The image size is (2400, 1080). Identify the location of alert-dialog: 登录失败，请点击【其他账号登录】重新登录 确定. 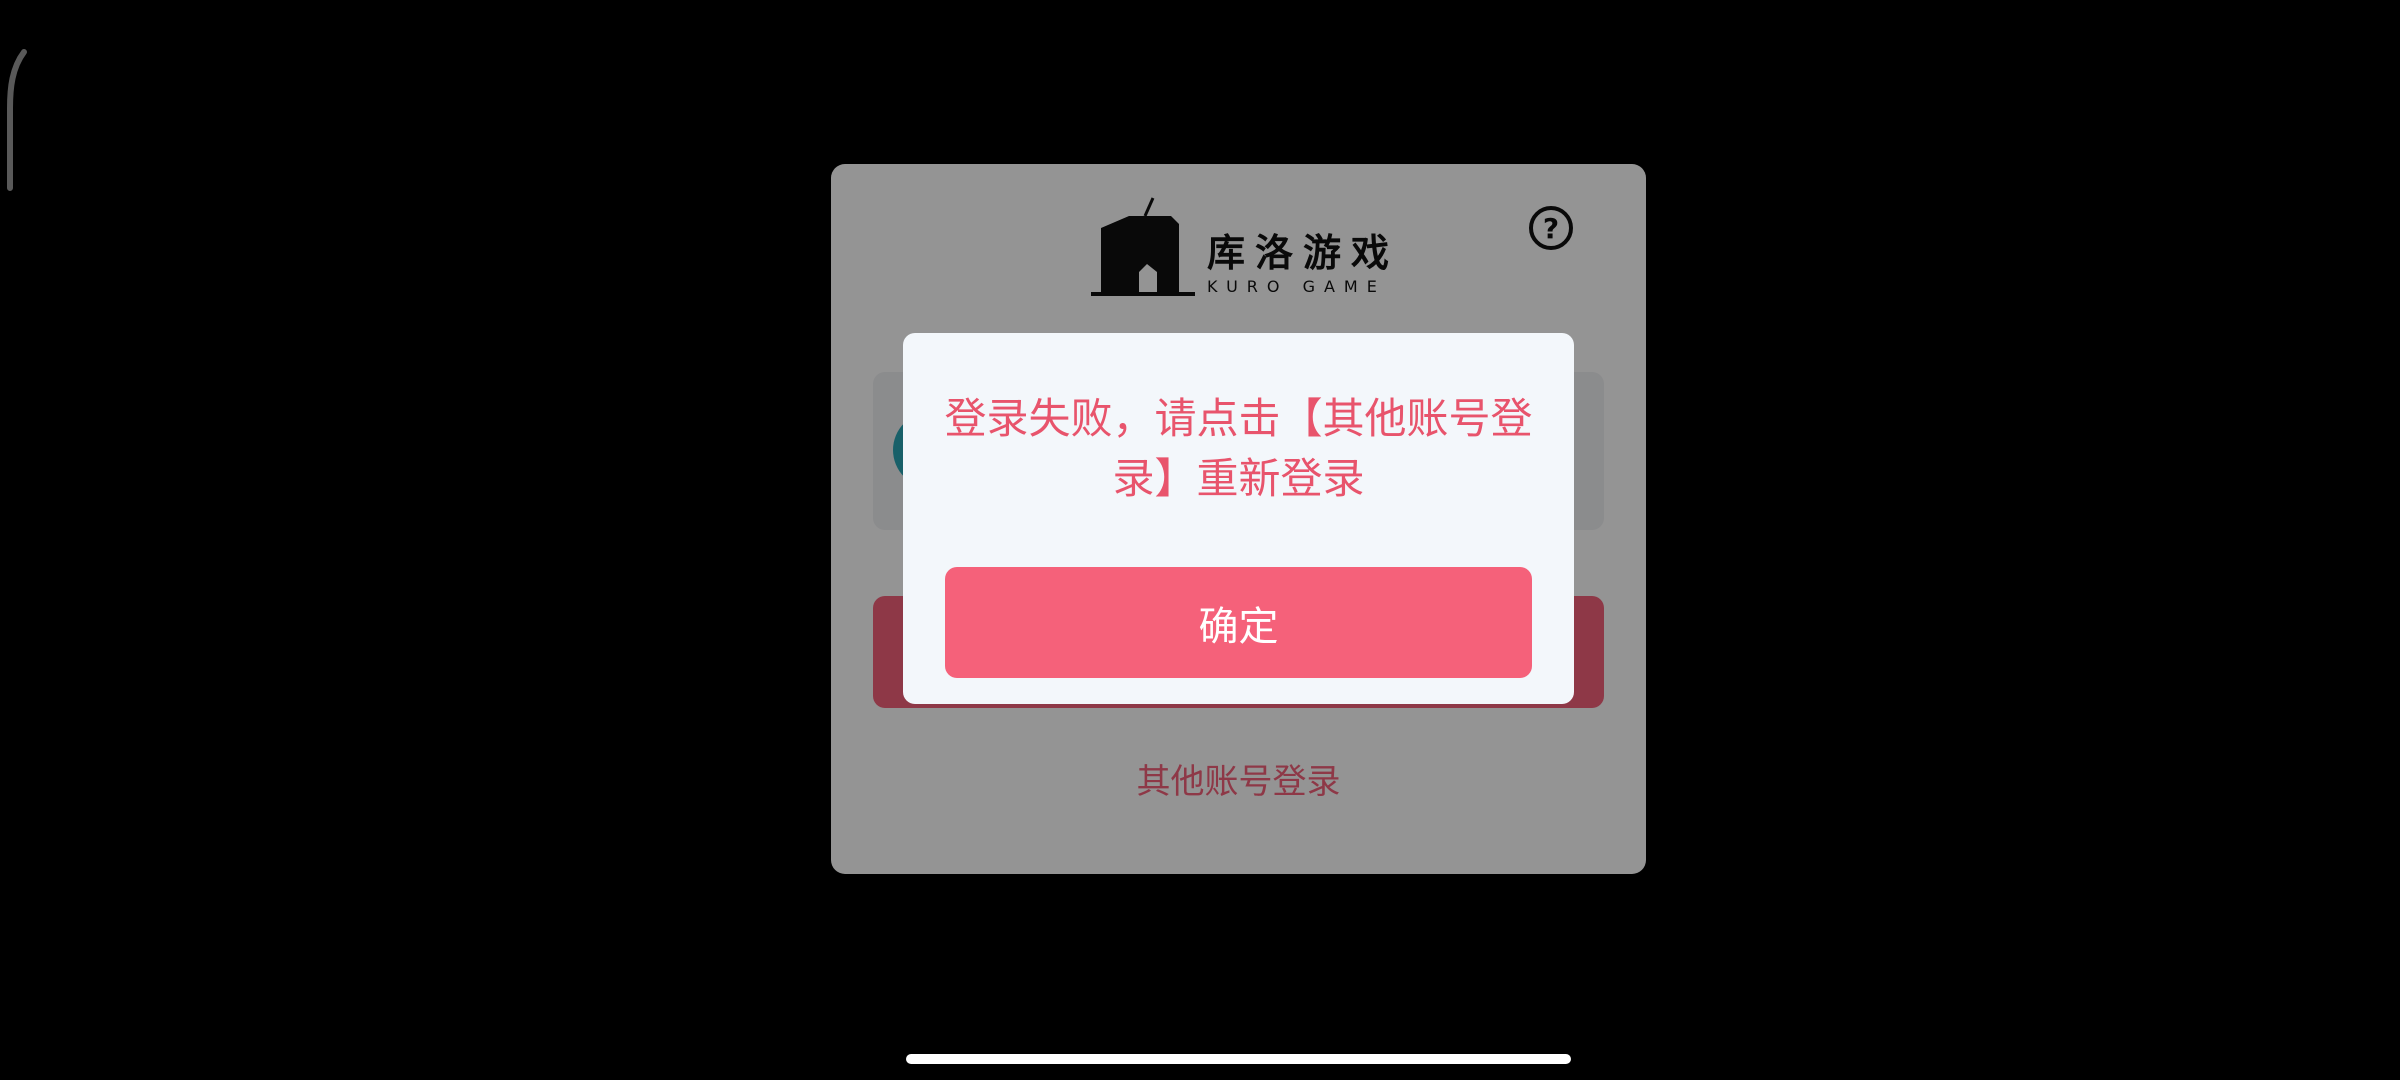
(1238, 518).